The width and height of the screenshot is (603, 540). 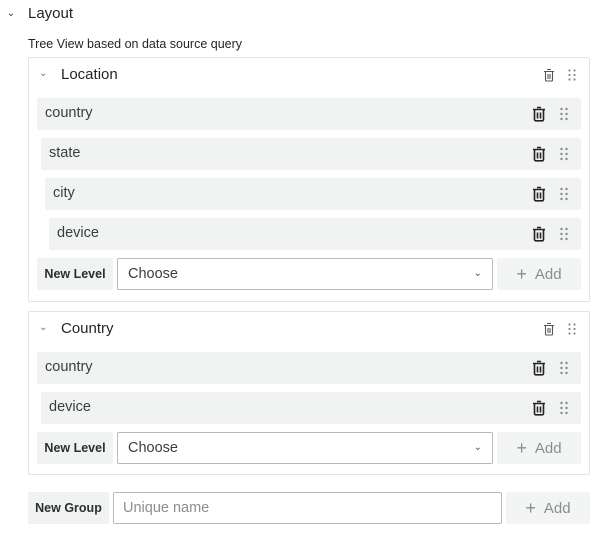 I want to click on new-group-label: New Group, so click(x=68, y=508).